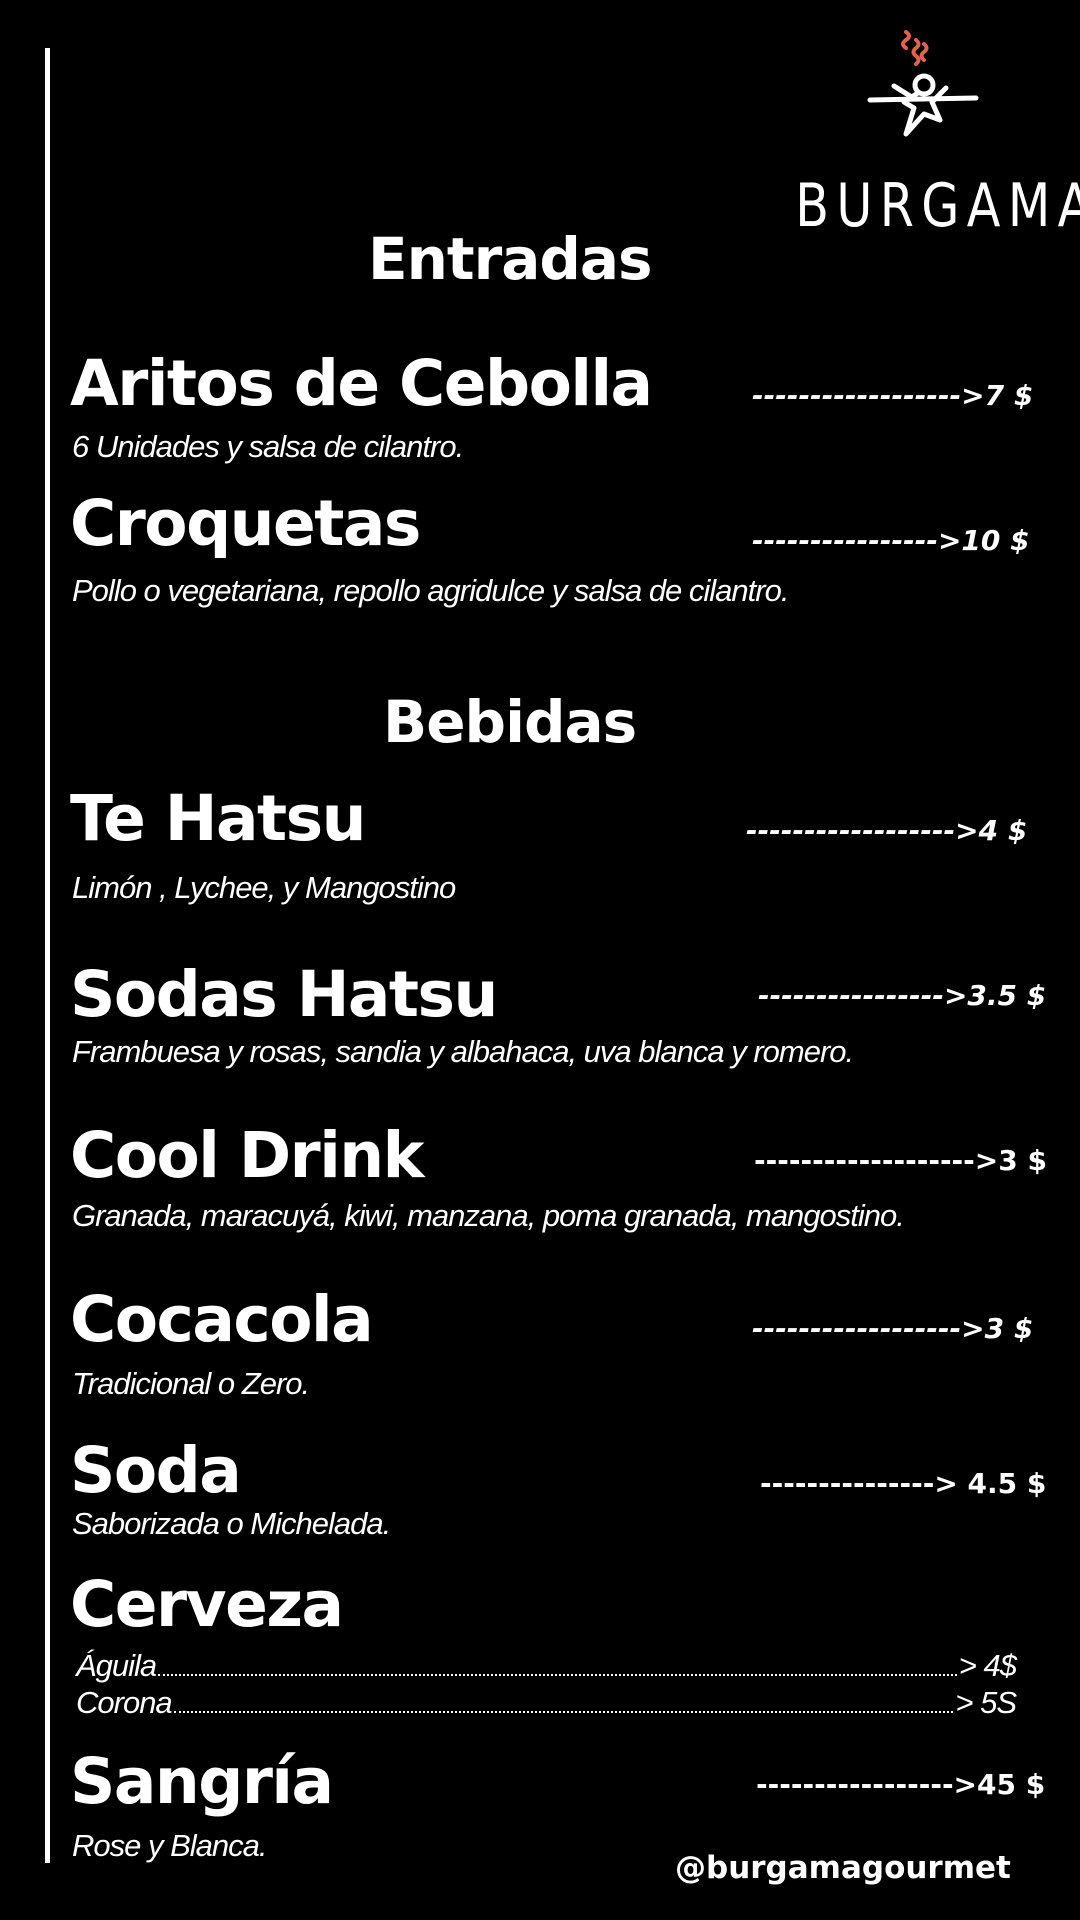  Describe the element at coordinates (546, 1665) in the screenshot. I see `beer-row-aguila: Águila > 4$` at that location.